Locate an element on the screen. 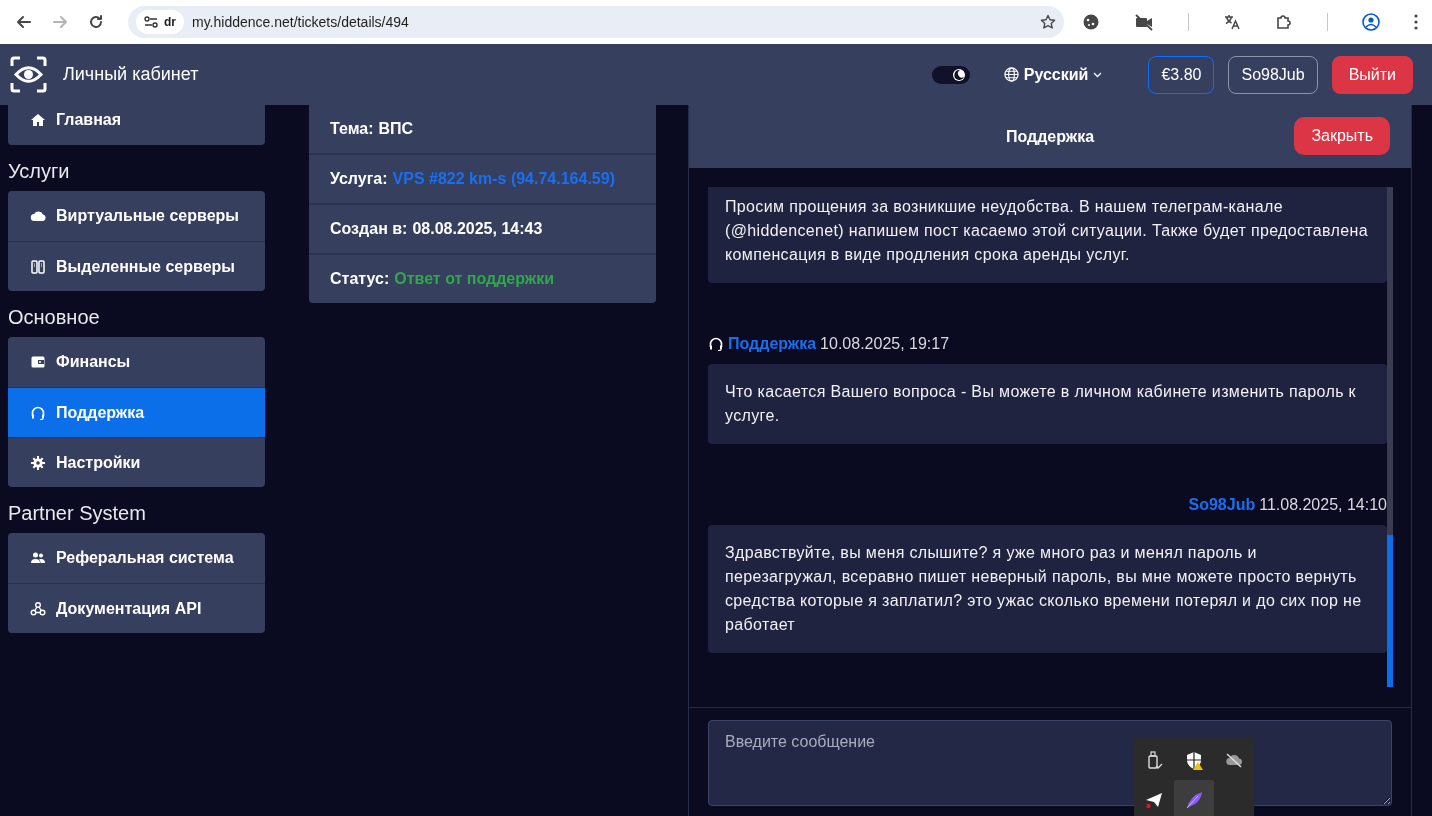 The image size is (1432, 816). feather-icon is located at coordinates (1194, 800).